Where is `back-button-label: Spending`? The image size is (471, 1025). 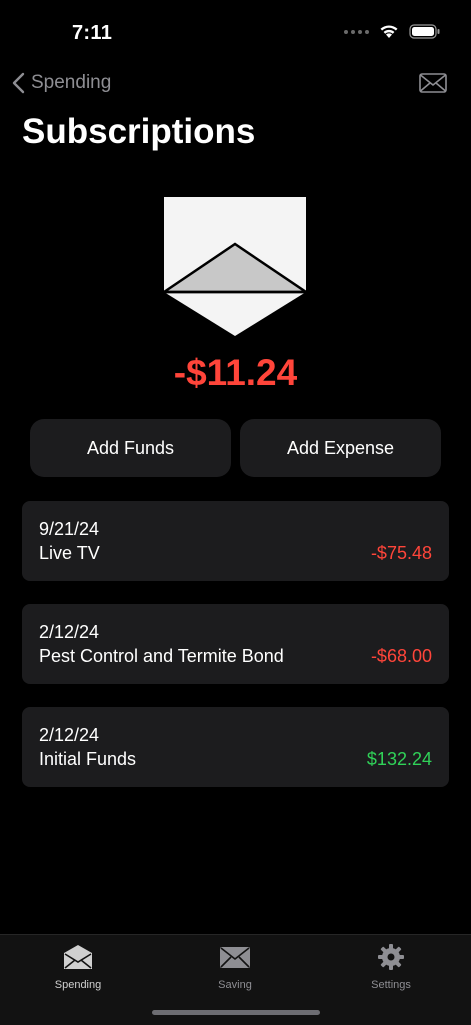
back-button-label: Spending is located at coordinates (71, 82).